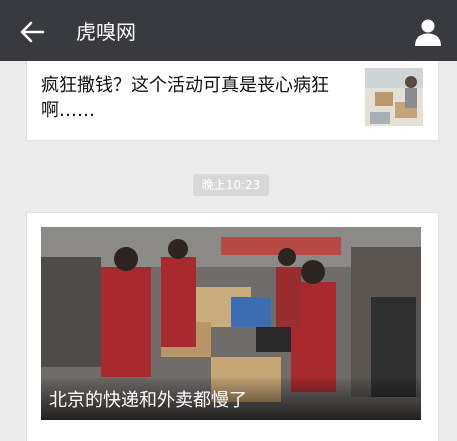 The image size is (457, 441). What do you see at coordinates (32, 32) in the screenshot?
I see `arrow-left-icon` at bounding box center [32, 32].